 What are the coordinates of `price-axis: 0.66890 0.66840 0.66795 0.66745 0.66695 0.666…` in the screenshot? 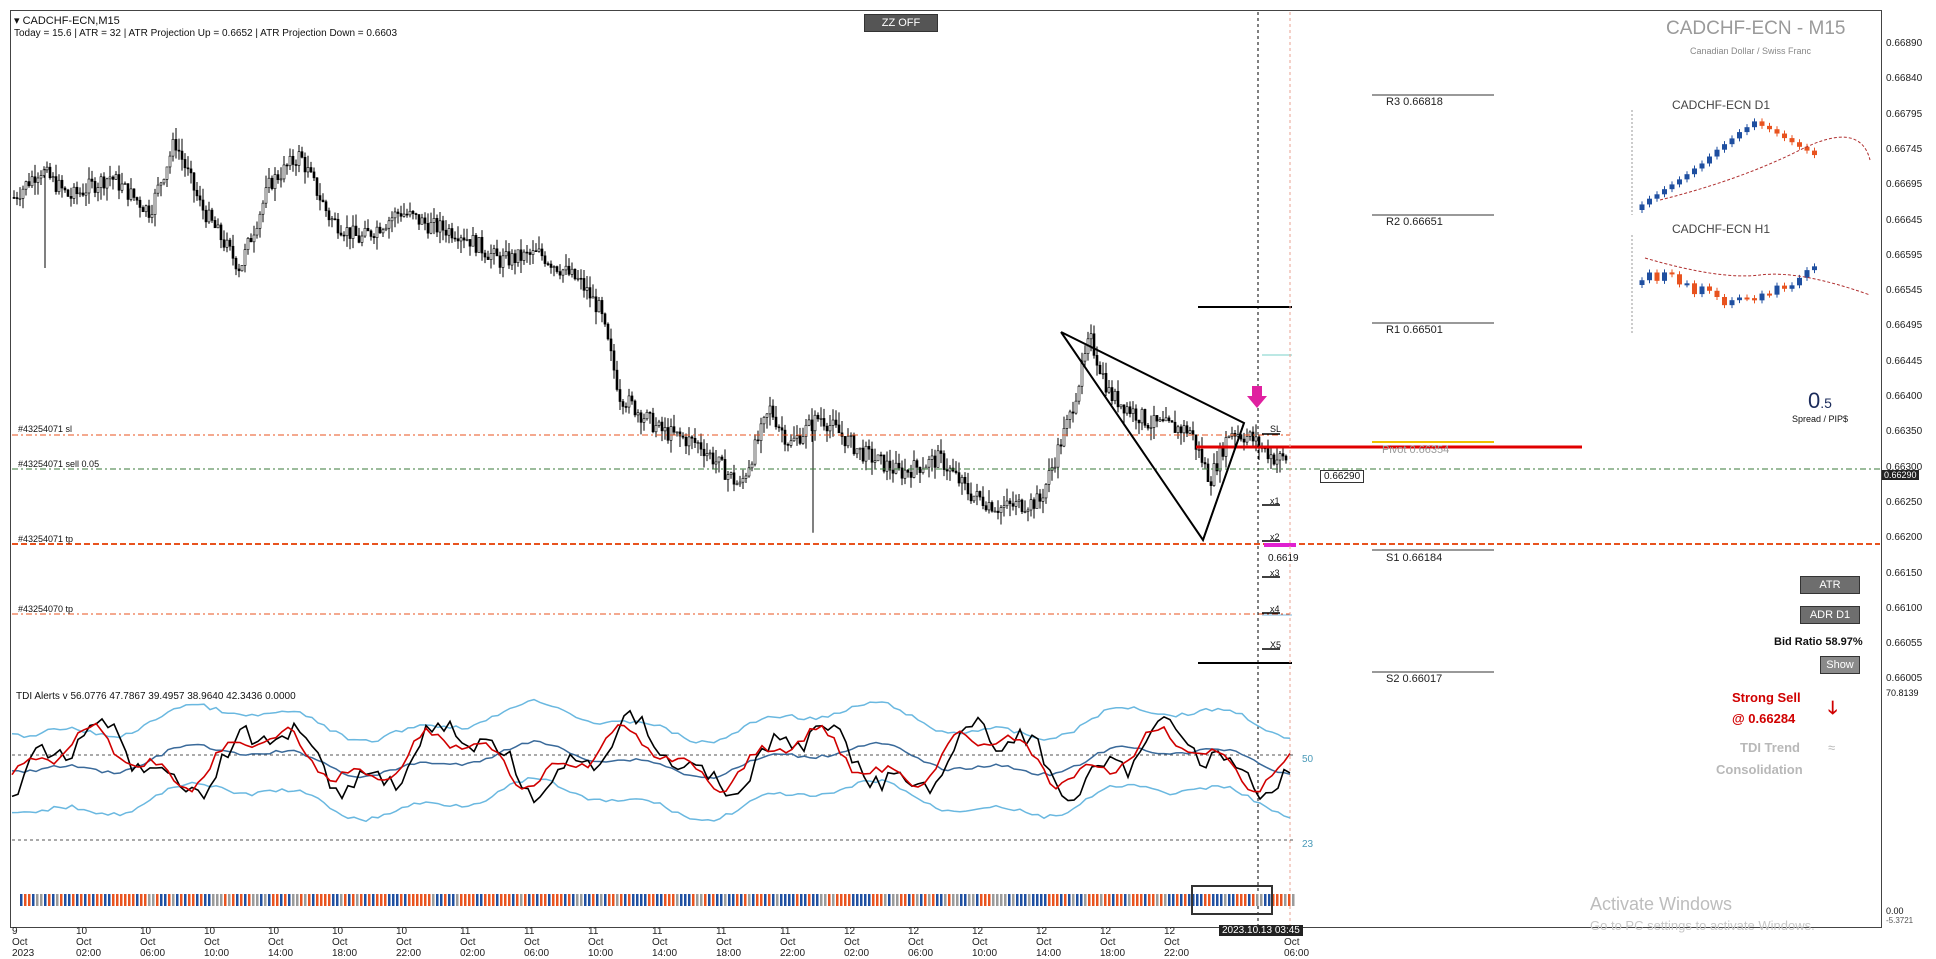 It's located at (1909, 469).